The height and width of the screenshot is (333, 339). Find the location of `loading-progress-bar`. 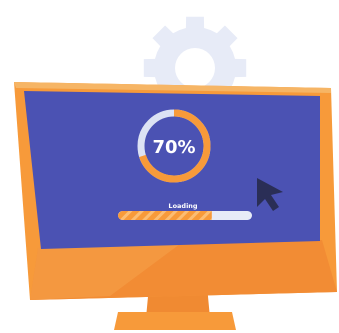

loading-progress-bar is located at coordinates (185, 215).